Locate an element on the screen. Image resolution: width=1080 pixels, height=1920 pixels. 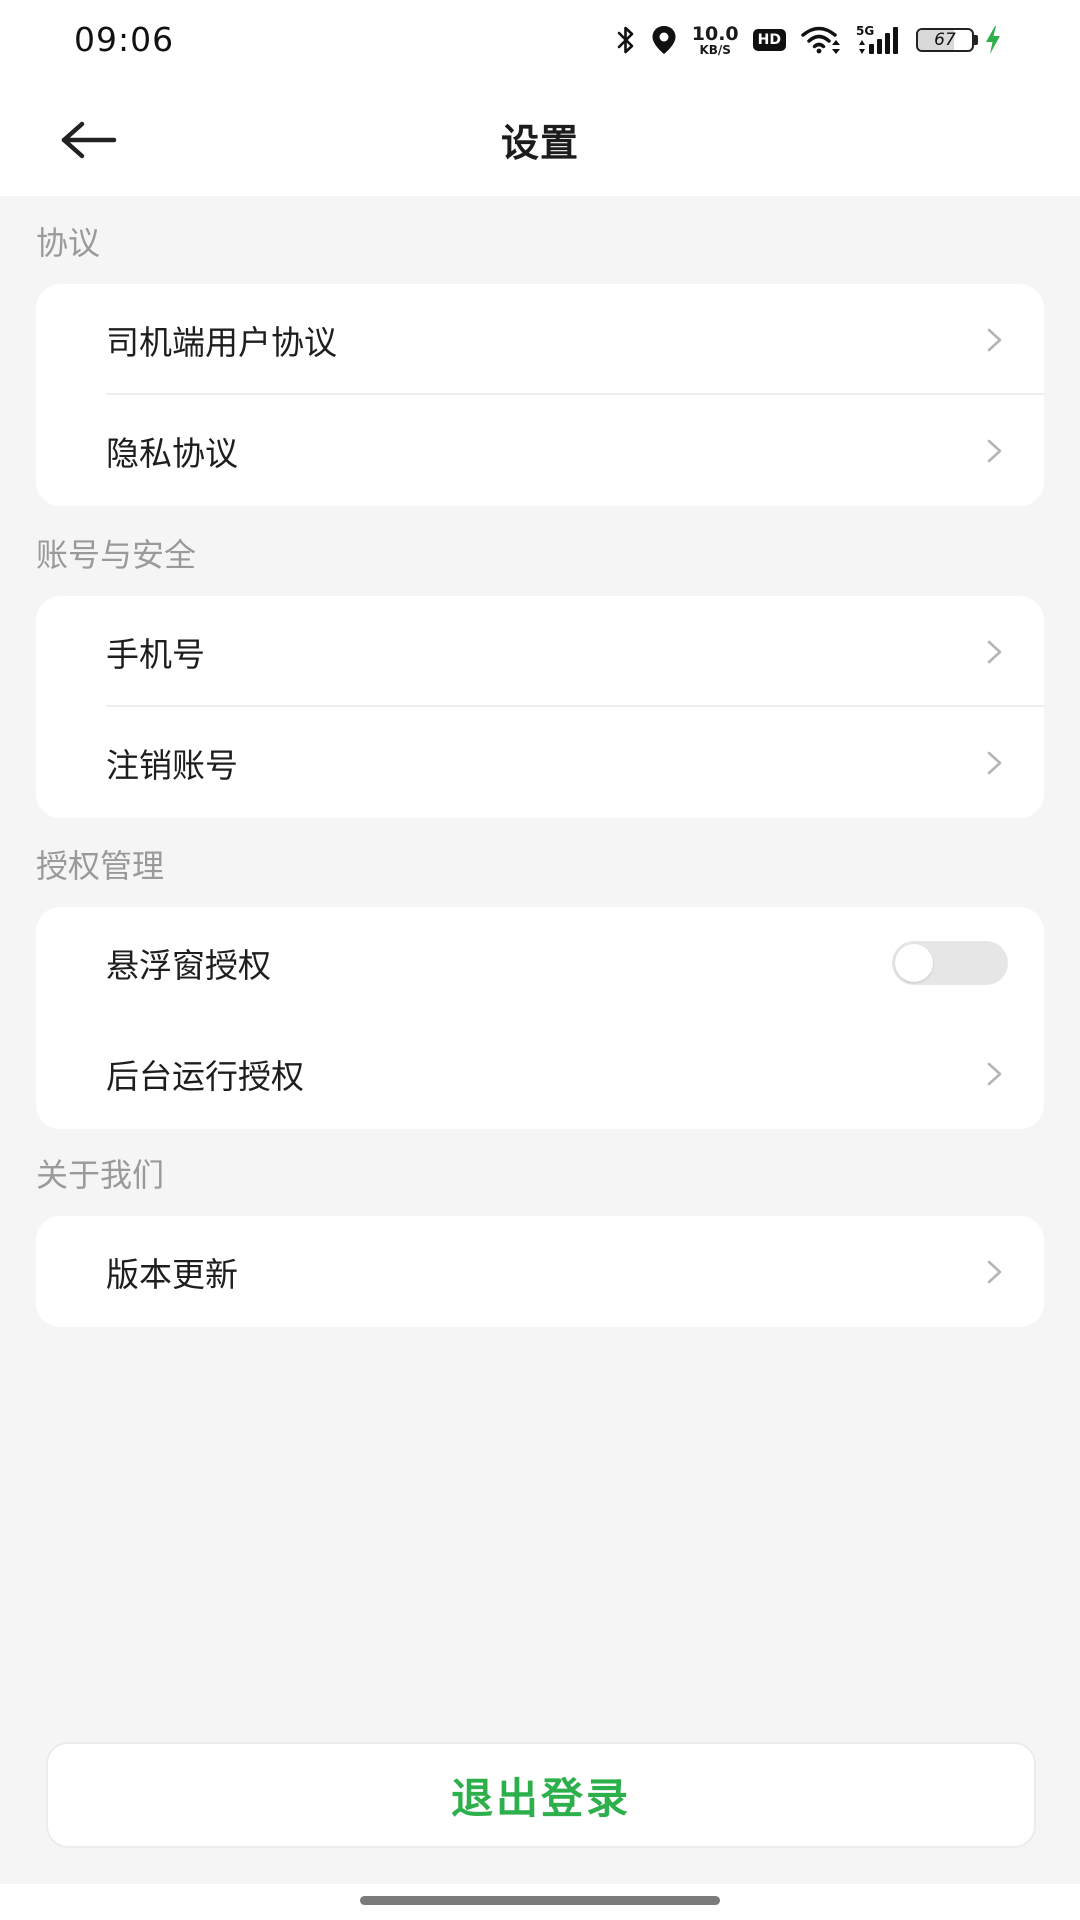
row-version-update: 版本更新 is located at coordinates (540, 1271).